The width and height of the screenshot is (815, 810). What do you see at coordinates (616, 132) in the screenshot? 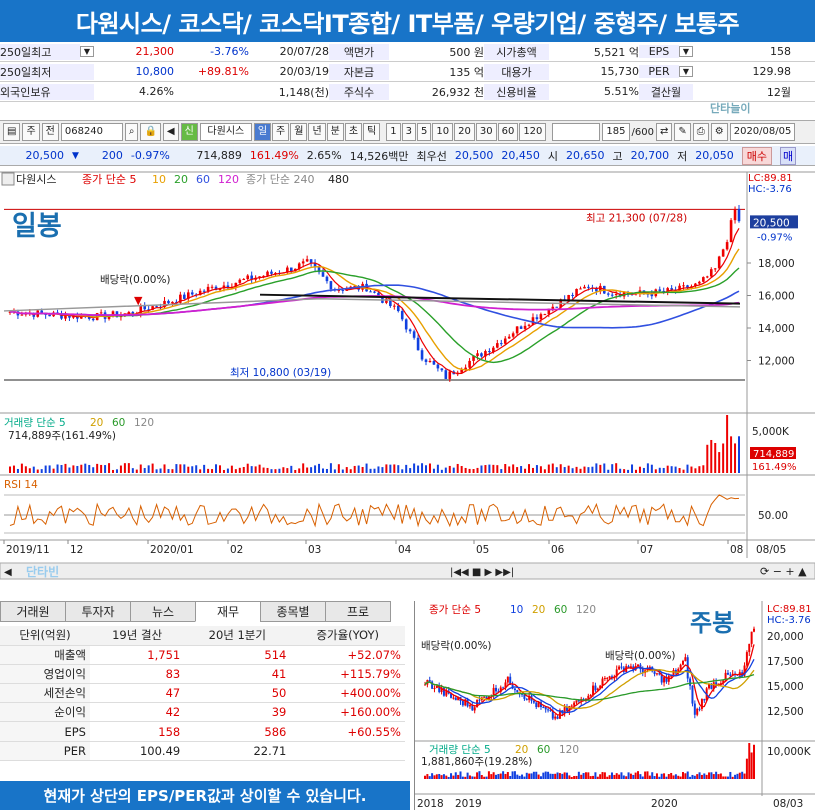
I see `count-input: 185` at bounding box center [616, 132].